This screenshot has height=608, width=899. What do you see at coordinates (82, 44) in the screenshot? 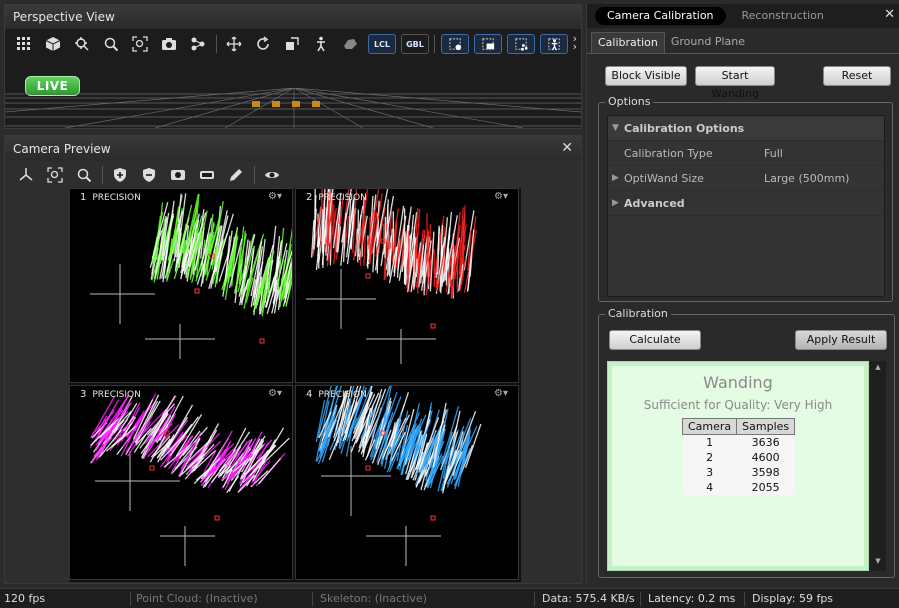
I see `zoom-cross-icon` at bounding box center [82, 44].